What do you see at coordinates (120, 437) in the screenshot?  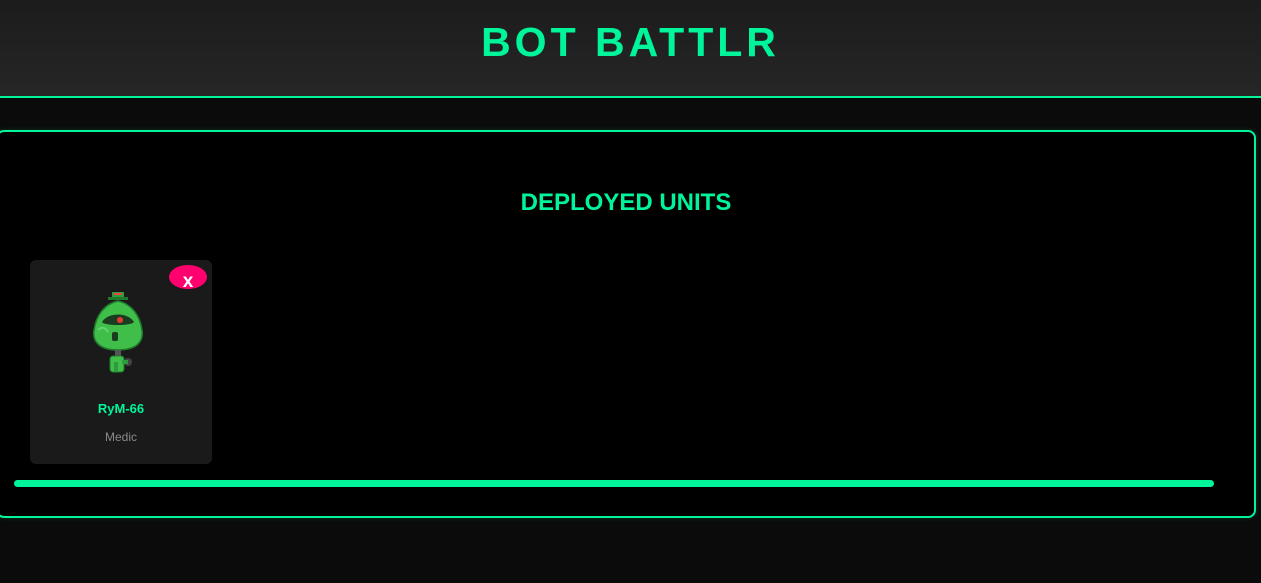 I see `unit-class: Medic` at bounding box center [120, 437].